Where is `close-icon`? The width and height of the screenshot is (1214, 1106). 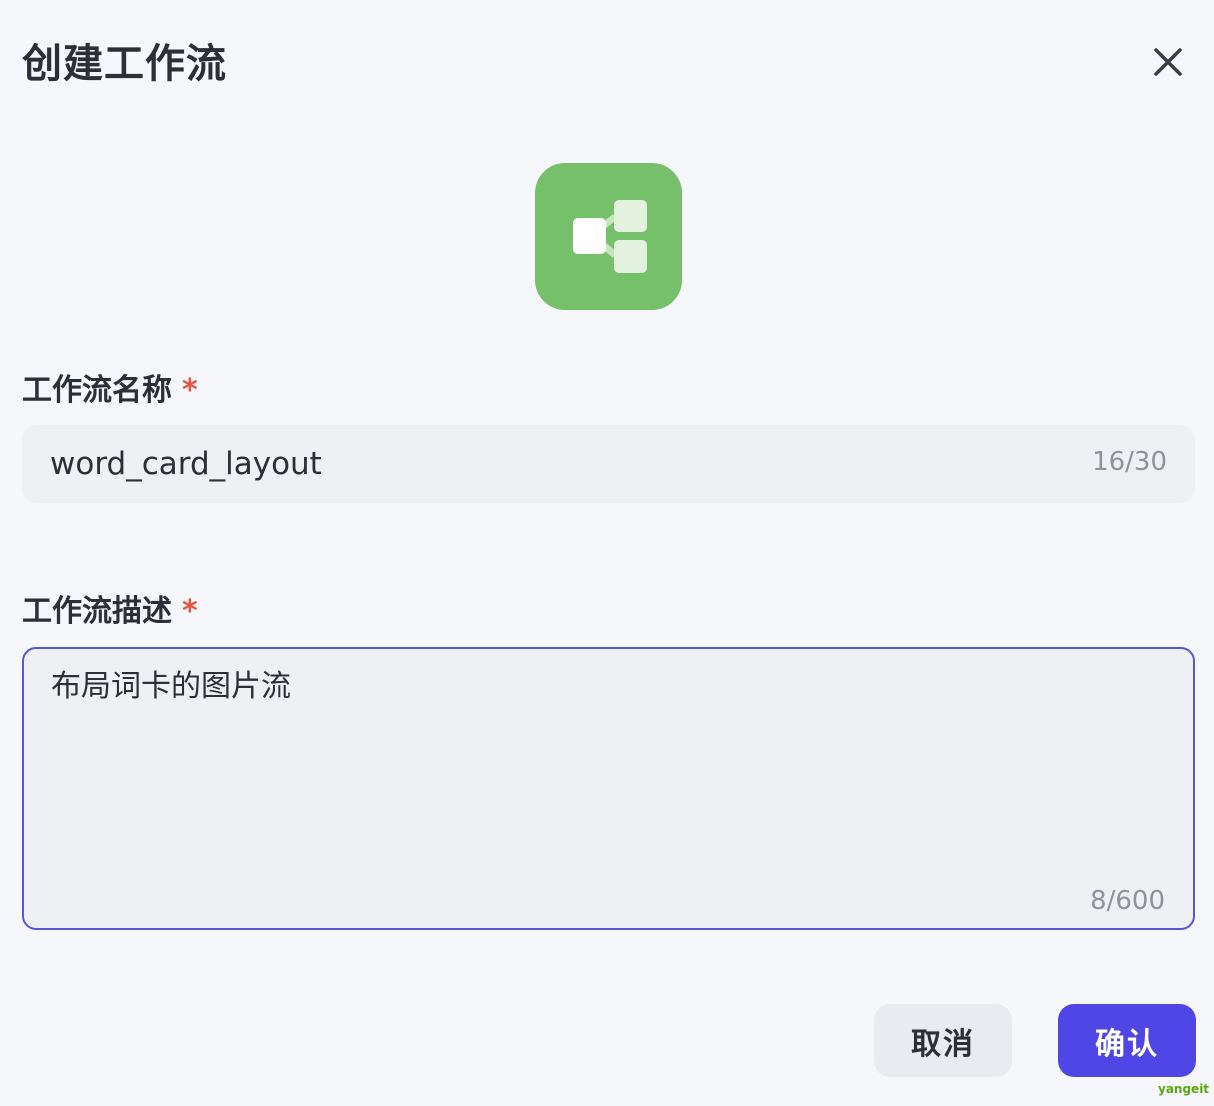 close-icon is located at coordinates (1168, 62).